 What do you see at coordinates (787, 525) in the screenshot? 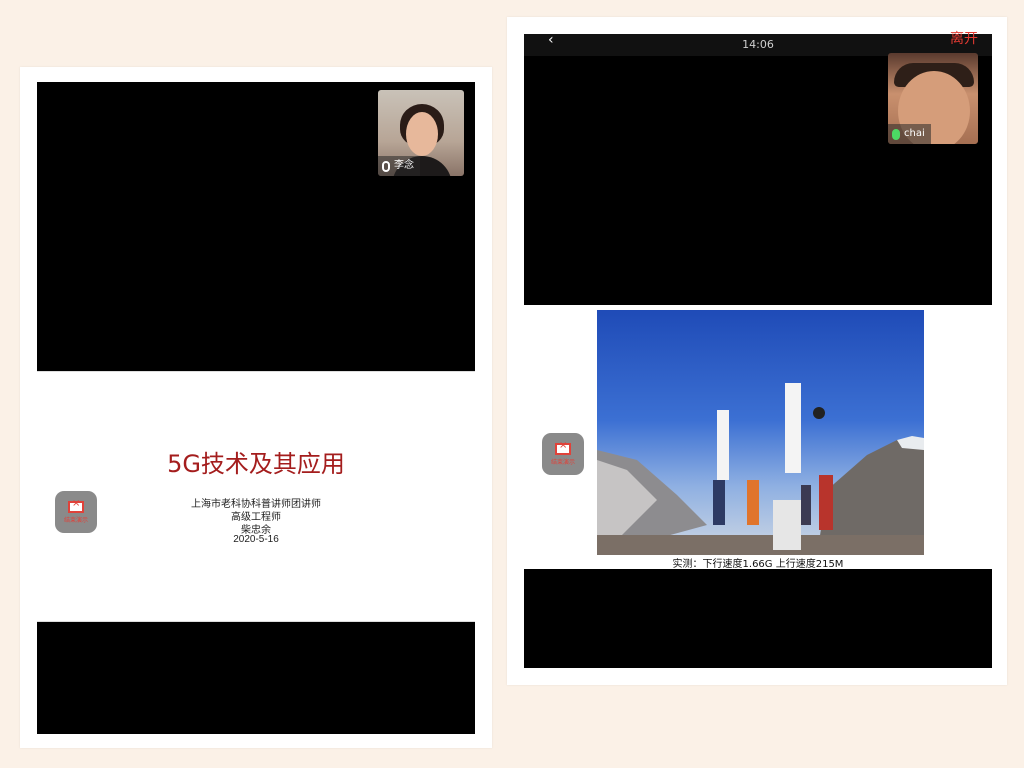
I see `equipment-cabinet-icon` at bounding box center [787, 525].